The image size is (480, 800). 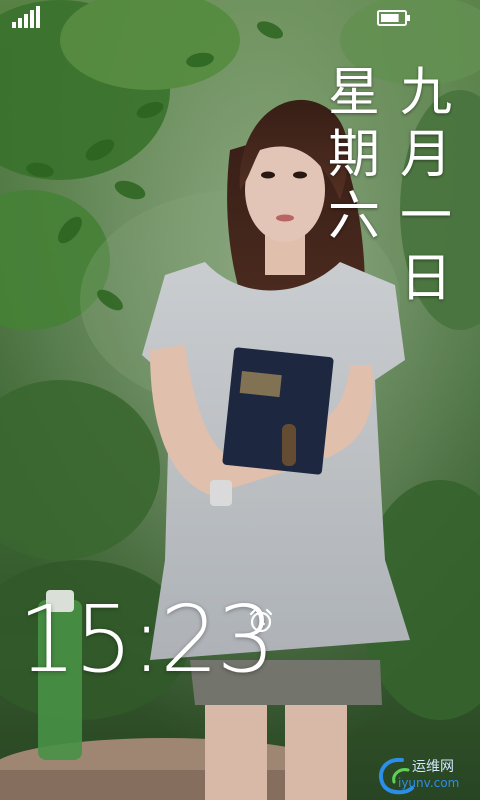 I want to click on site-watermark: 运维网 iyunv.com, so click(x=424, y=774).